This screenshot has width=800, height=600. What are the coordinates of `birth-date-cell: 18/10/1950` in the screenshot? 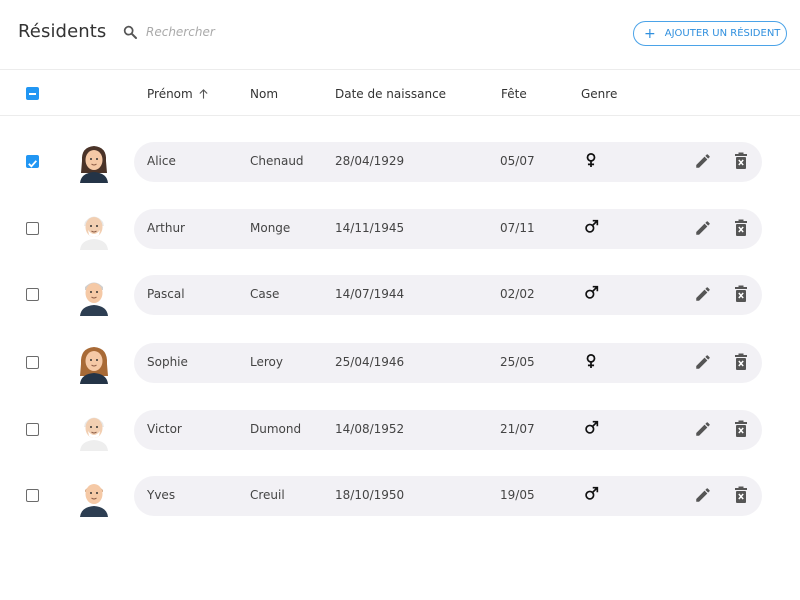 It's located at (370, 495).